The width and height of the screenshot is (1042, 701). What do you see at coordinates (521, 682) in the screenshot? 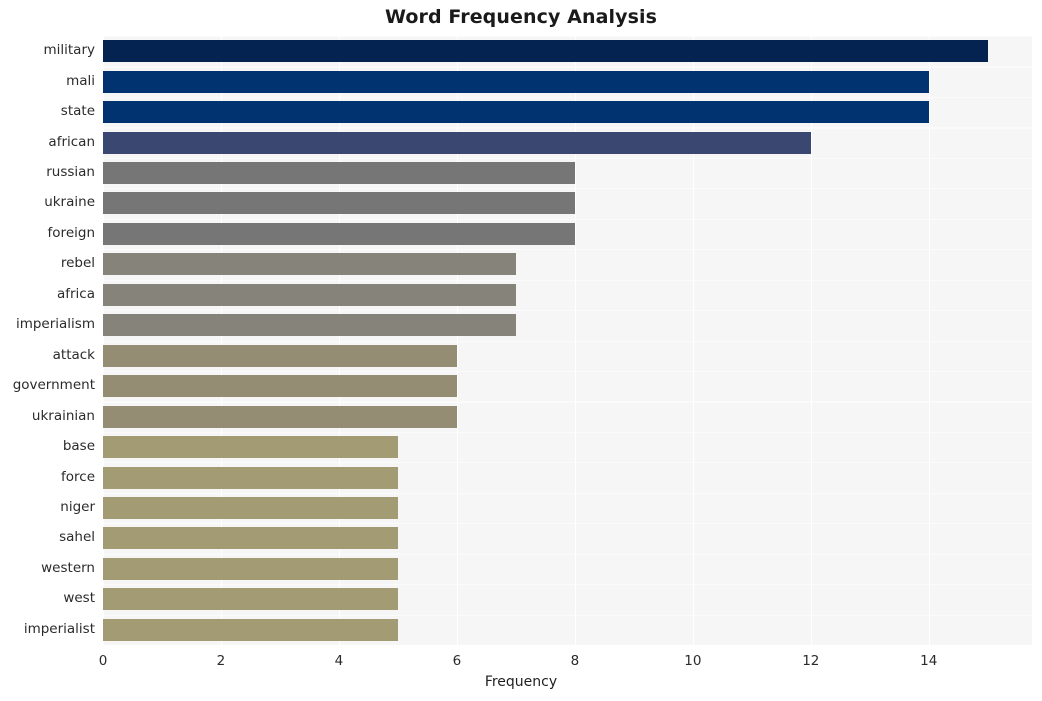
I see `x-axis-title: Frequency` at bounding box center [521, 682].